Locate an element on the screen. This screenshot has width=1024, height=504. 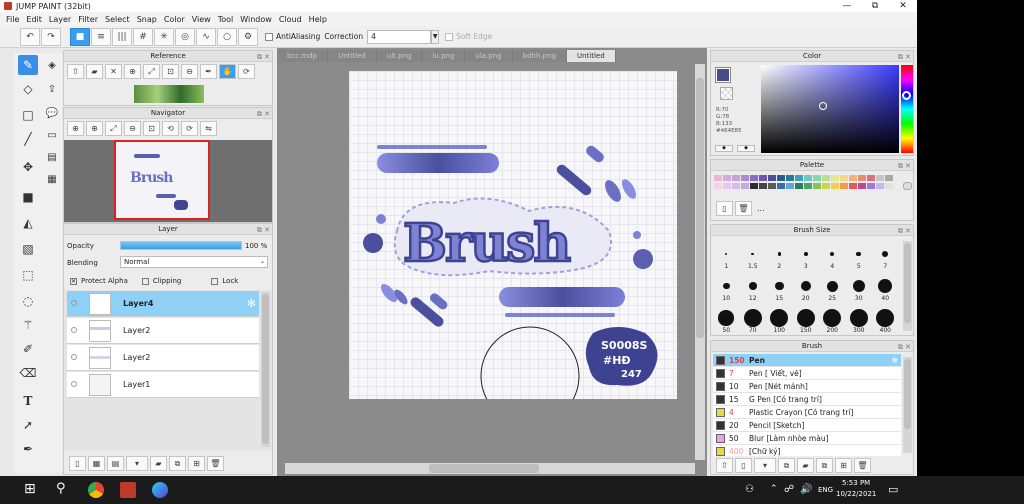
brush-list-scrollbar is located at coordinates (907, 405).